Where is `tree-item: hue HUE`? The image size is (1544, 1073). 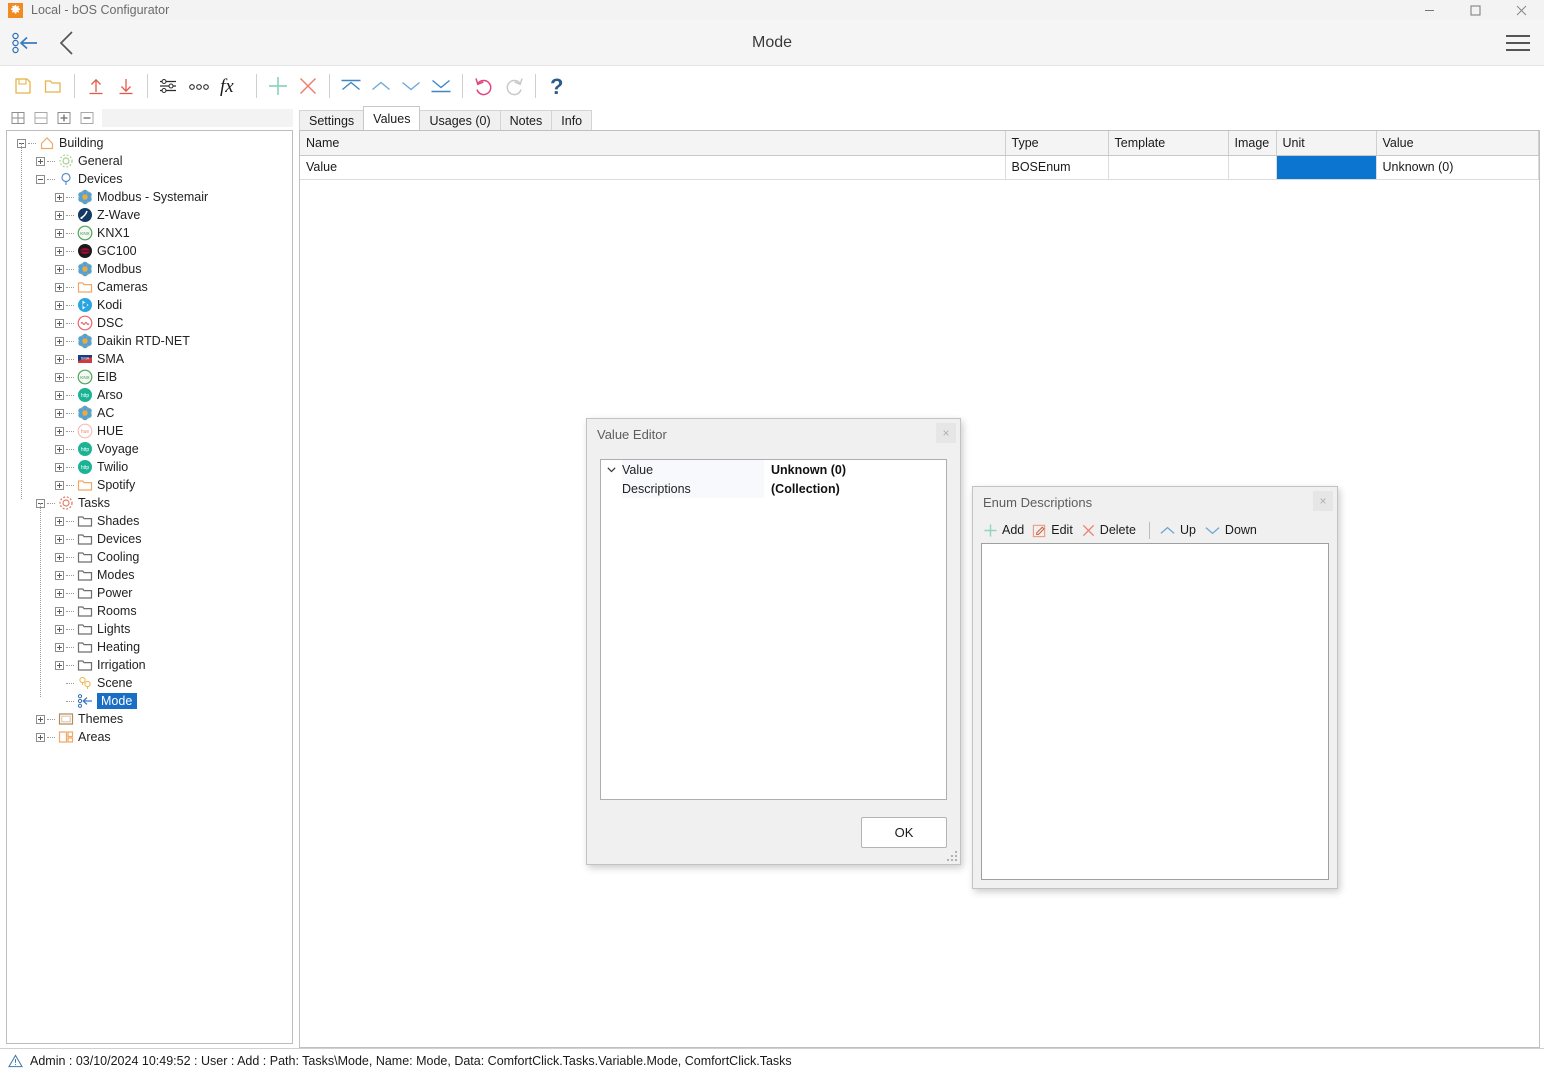 tree-item: hue HUE is located at coordinates (149, 431).